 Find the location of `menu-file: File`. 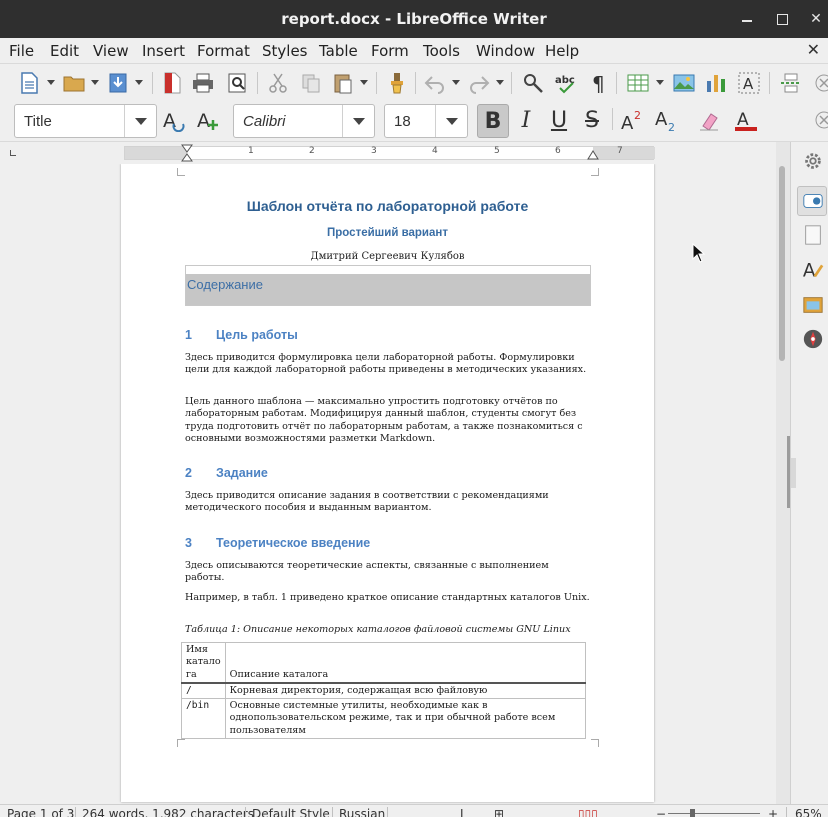

menu-file: File is located at coordinates (21, 51).